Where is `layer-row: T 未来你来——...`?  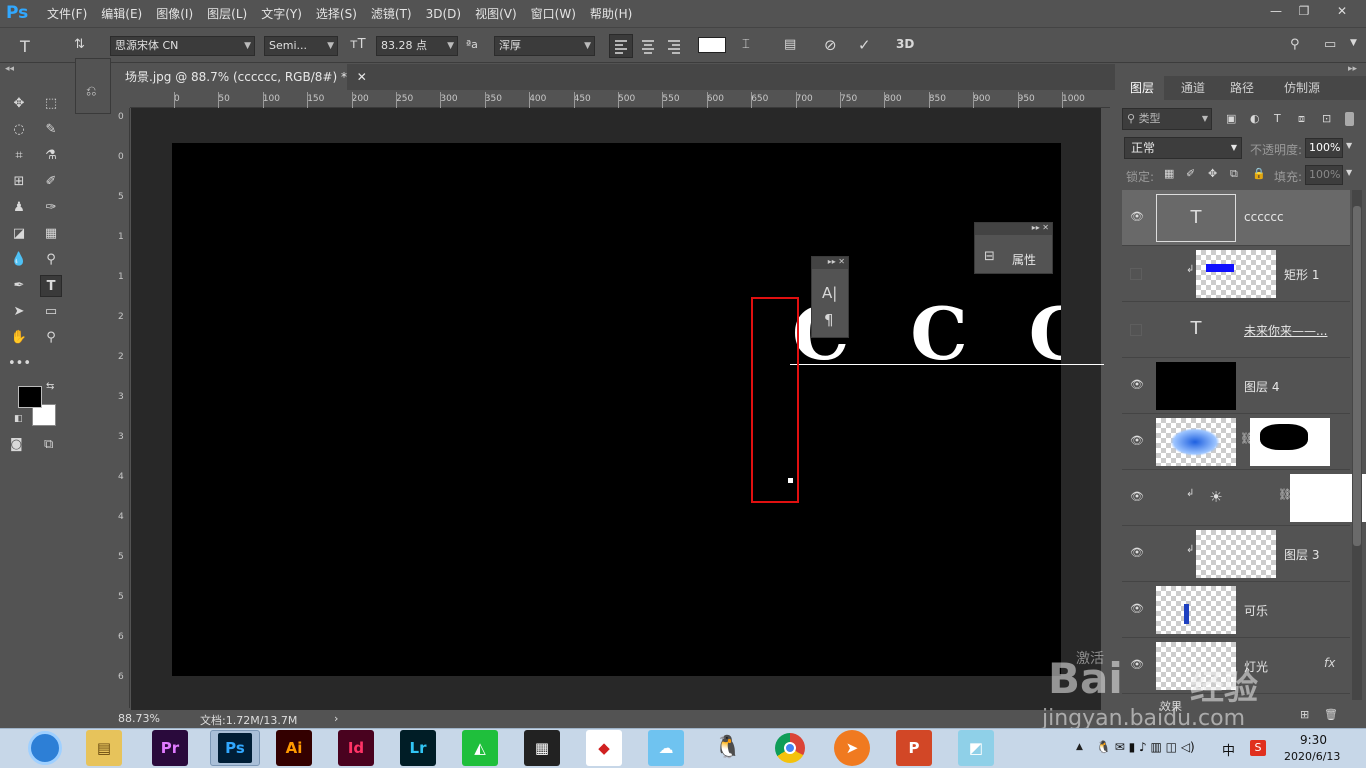 layer-row: T 未来你来——... is located at coordinates (1236, 330).